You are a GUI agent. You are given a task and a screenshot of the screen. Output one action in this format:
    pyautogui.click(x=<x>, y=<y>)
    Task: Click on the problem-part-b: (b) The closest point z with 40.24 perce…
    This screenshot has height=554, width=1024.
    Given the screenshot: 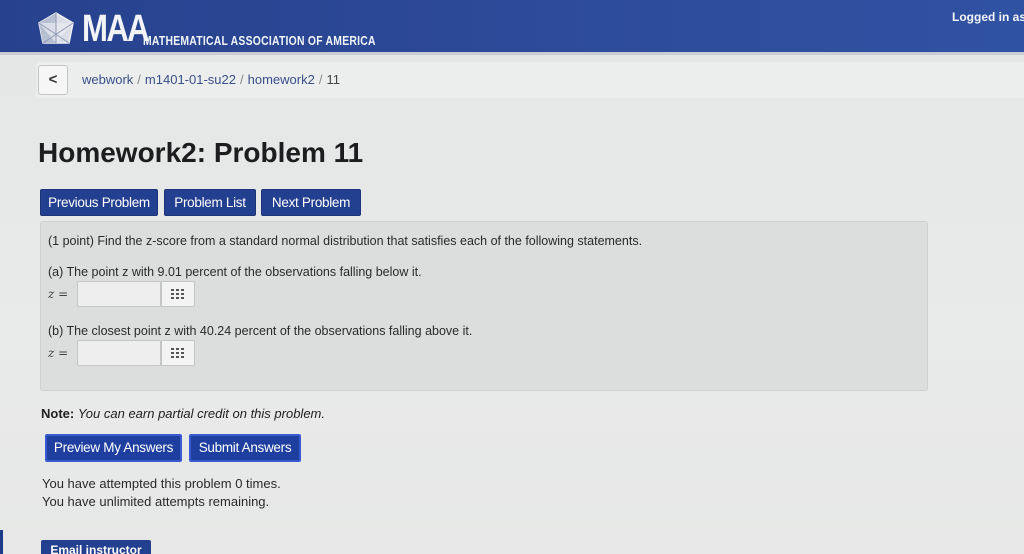 What is the action you would take?
    pyautogui.click(x=260, y=331)
    